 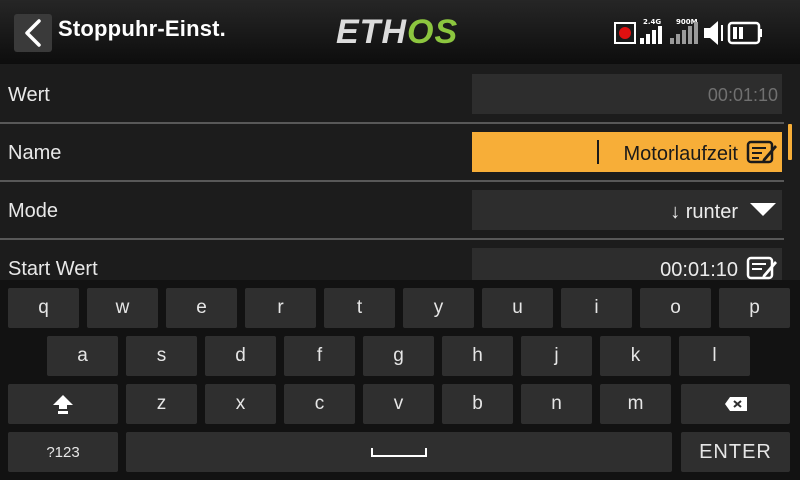 I want to click on shift-key, so click(x=63, y=404).